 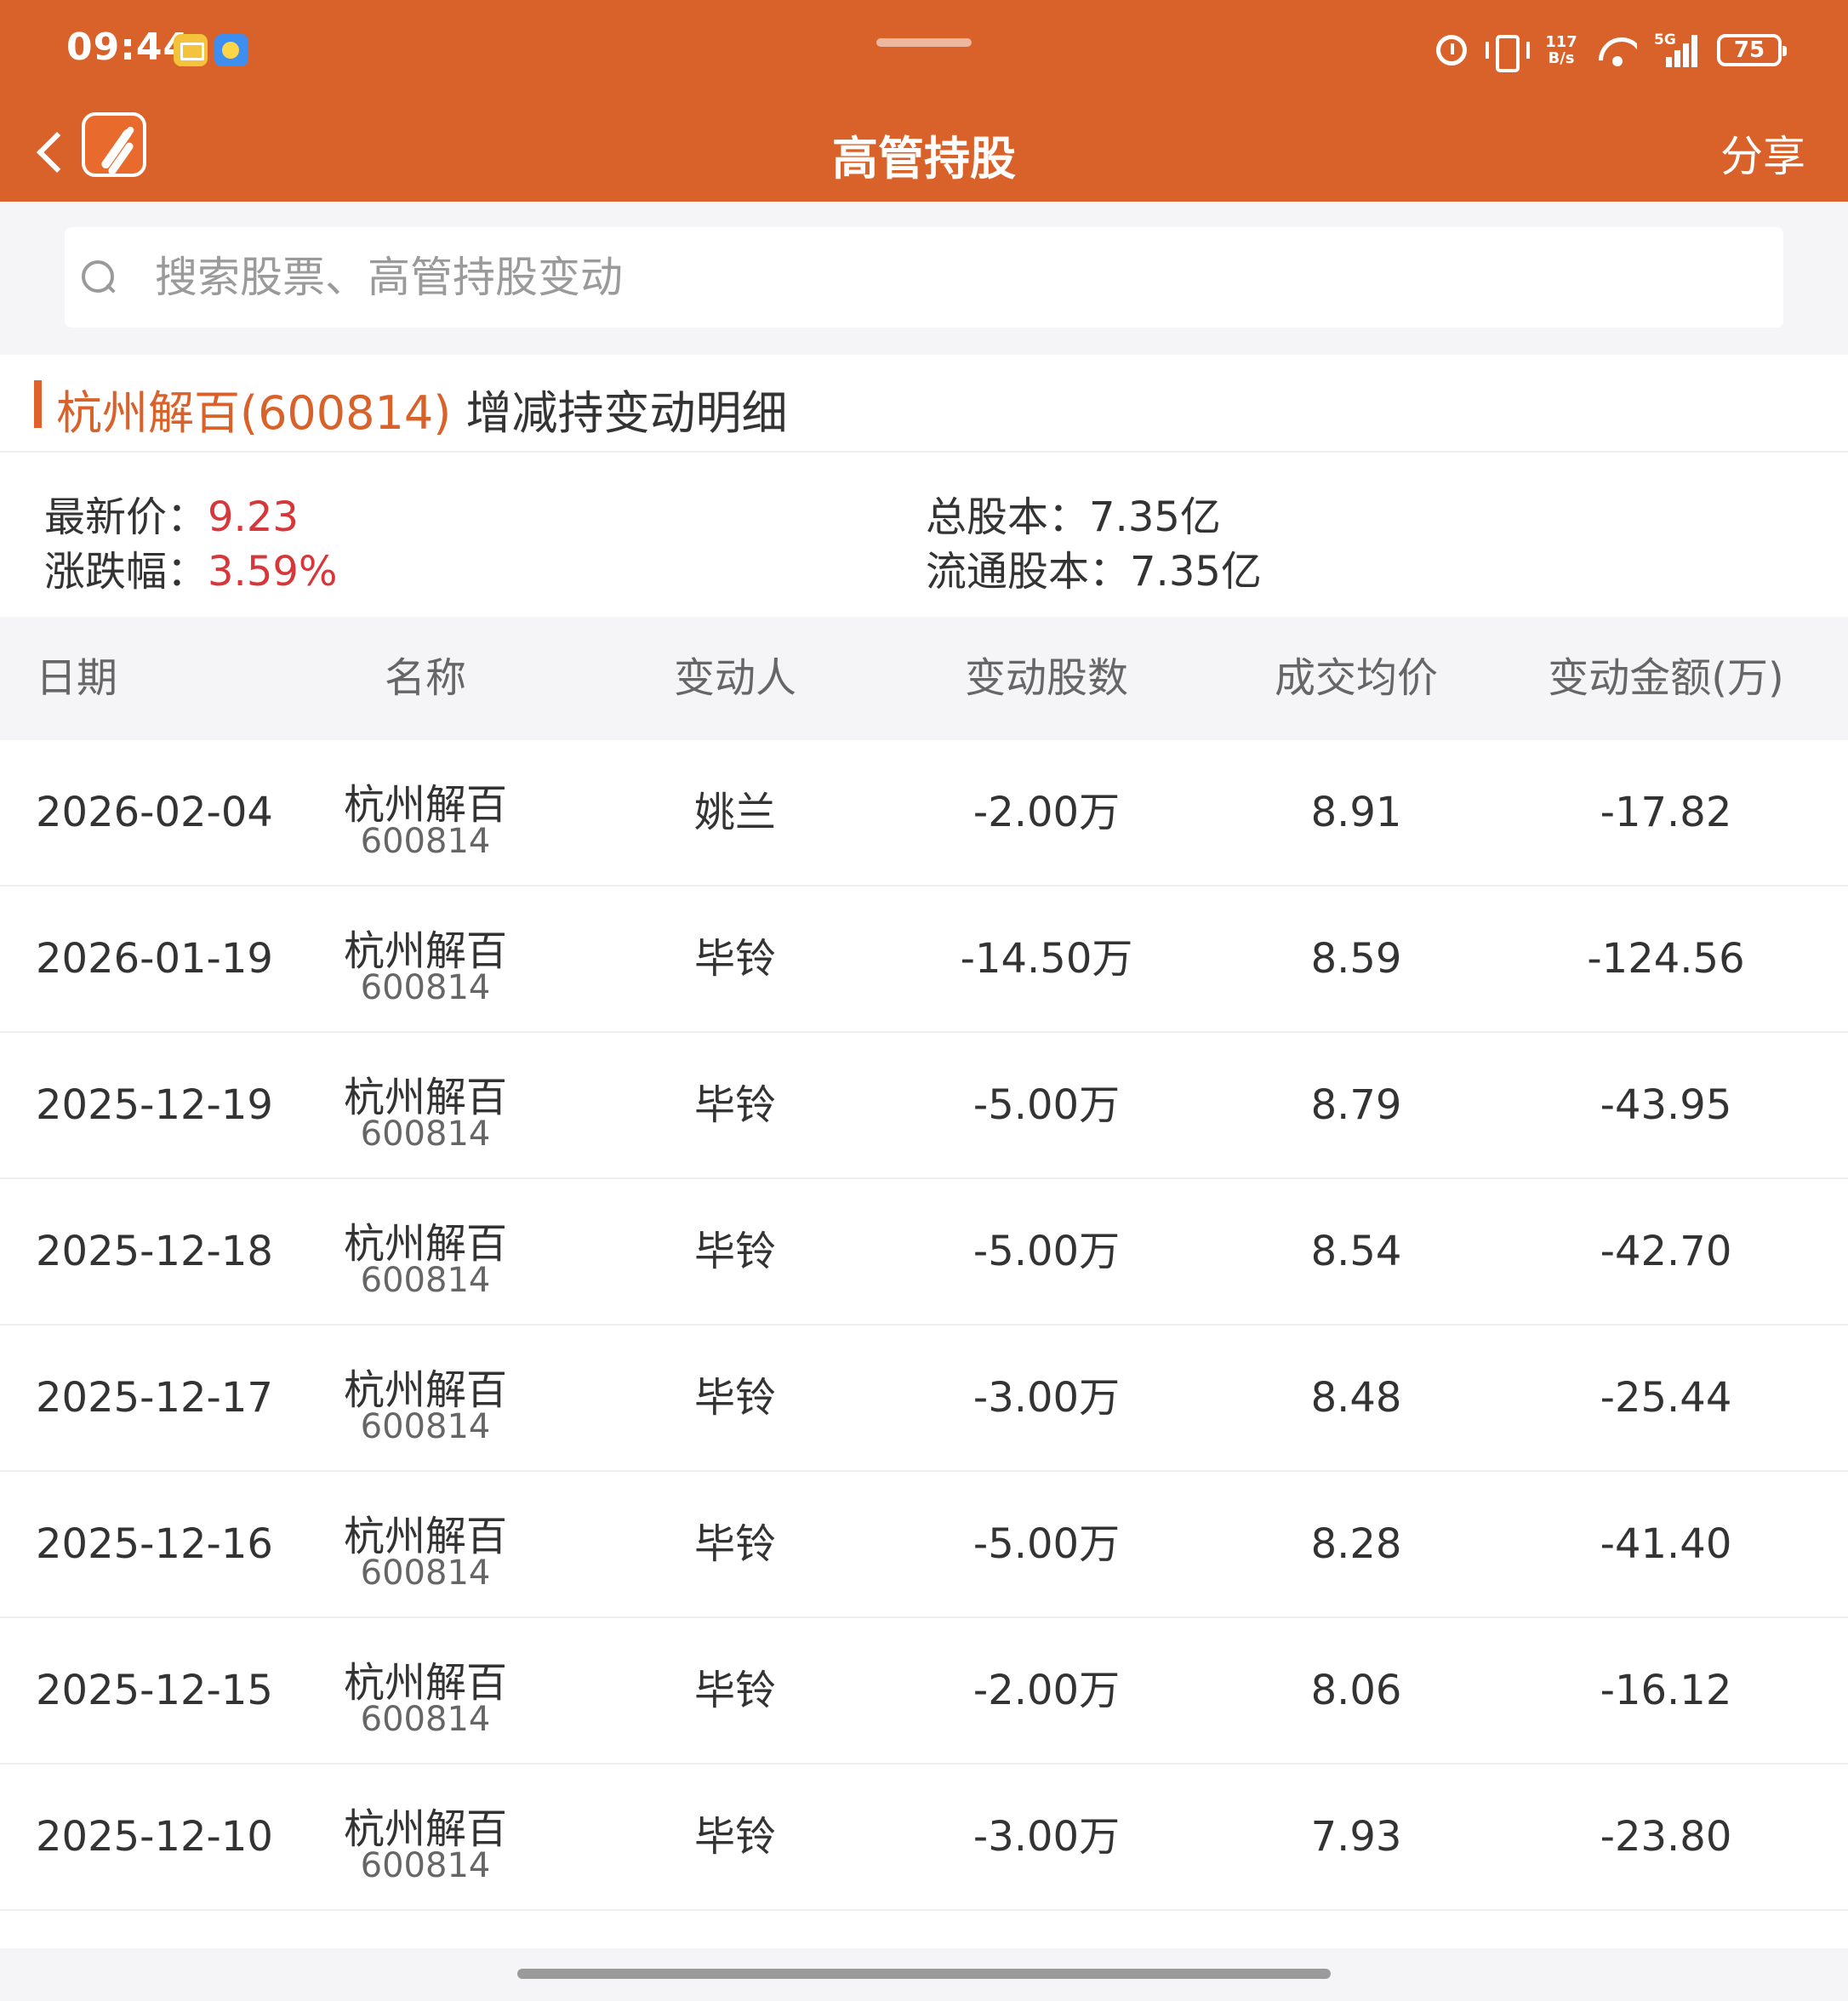 What do you see at coordinates (924, 1837) in the screenshot?
I see `table-row: 2025-12-10 杭州解百 600814 毕铃 -3.00万 7.93 -23.80` at bounding box center [924, 1837].